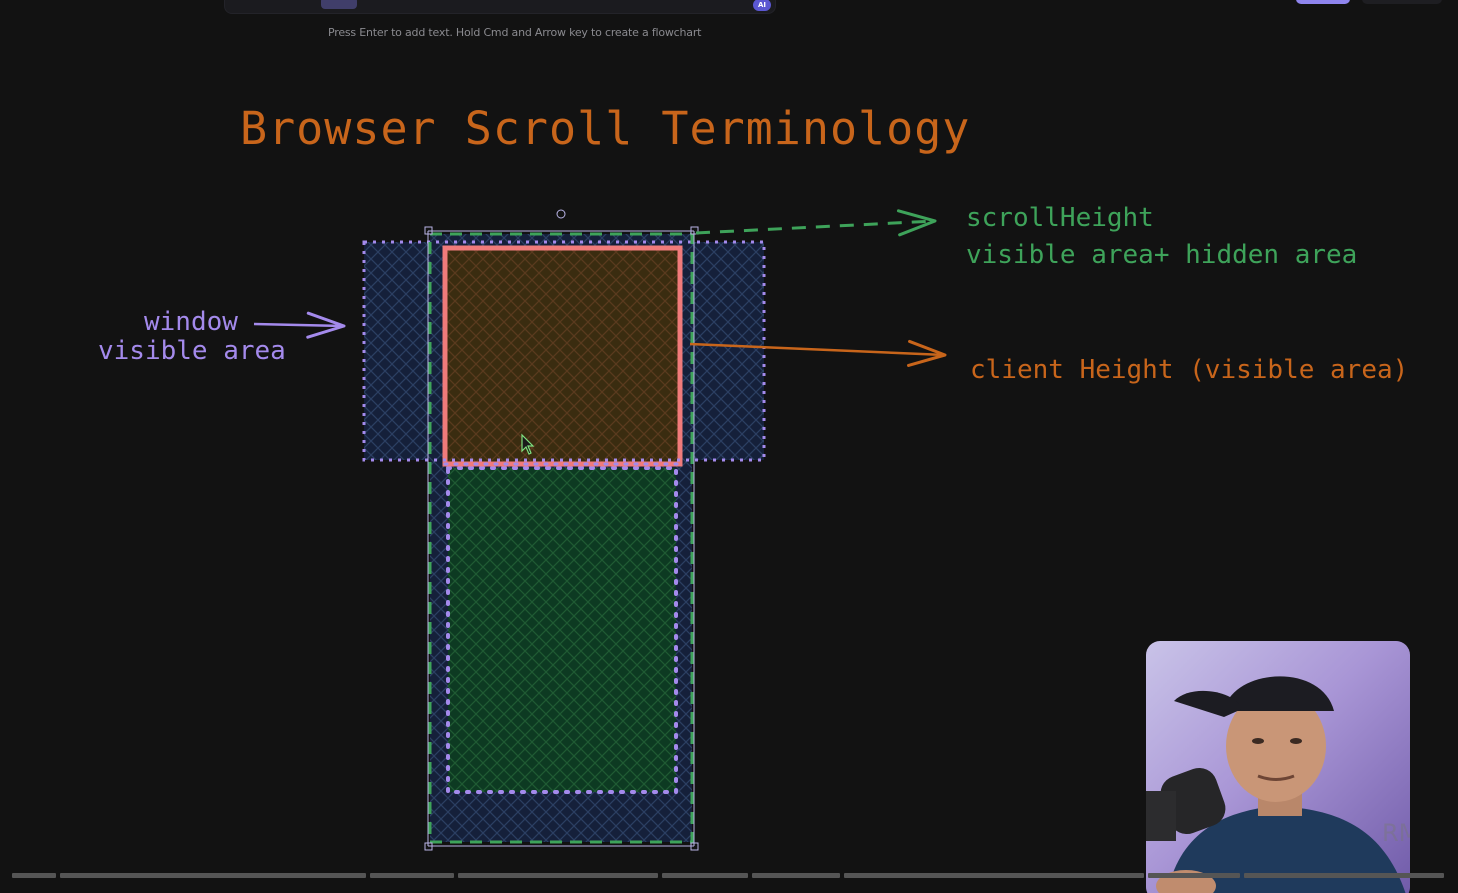 This screenshot has width=1458, height=893. What do you see at coordinates (1276, 784) in the screenshot?
I see `presenter-image` at bounding box center [1276, 784].